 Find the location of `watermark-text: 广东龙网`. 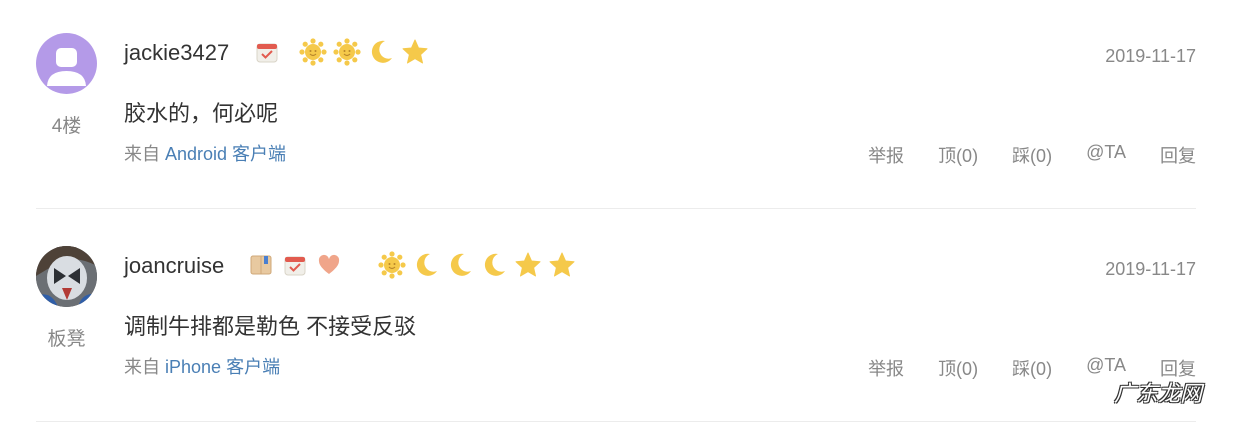

watermark-text: 广东龙网 is located at coordinates (1157, 393).